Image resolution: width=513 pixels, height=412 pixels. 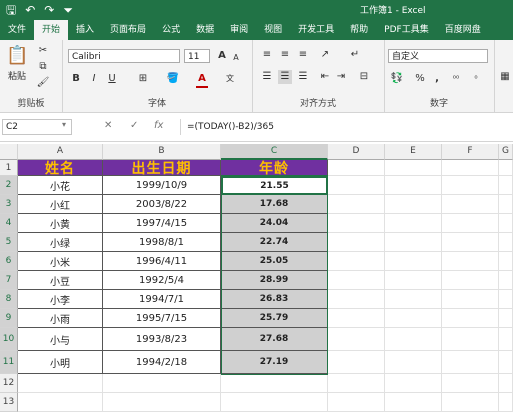 I want to click on row-header: 10, so click(x=9, y=339).